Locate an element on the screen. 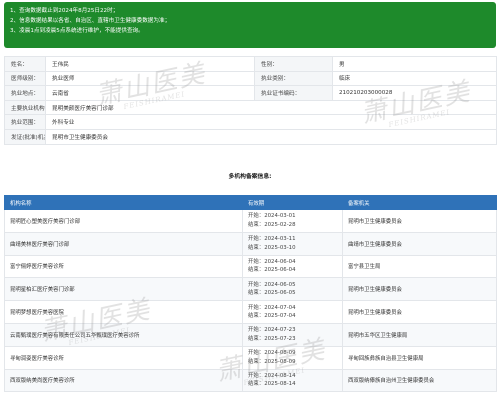 This screenshot has width=500, height=413. registry-org-name: 云南甄璞医疗美容有限责任公司五华甄璞医疗美容诊所 is located at coordinates (123, 334).